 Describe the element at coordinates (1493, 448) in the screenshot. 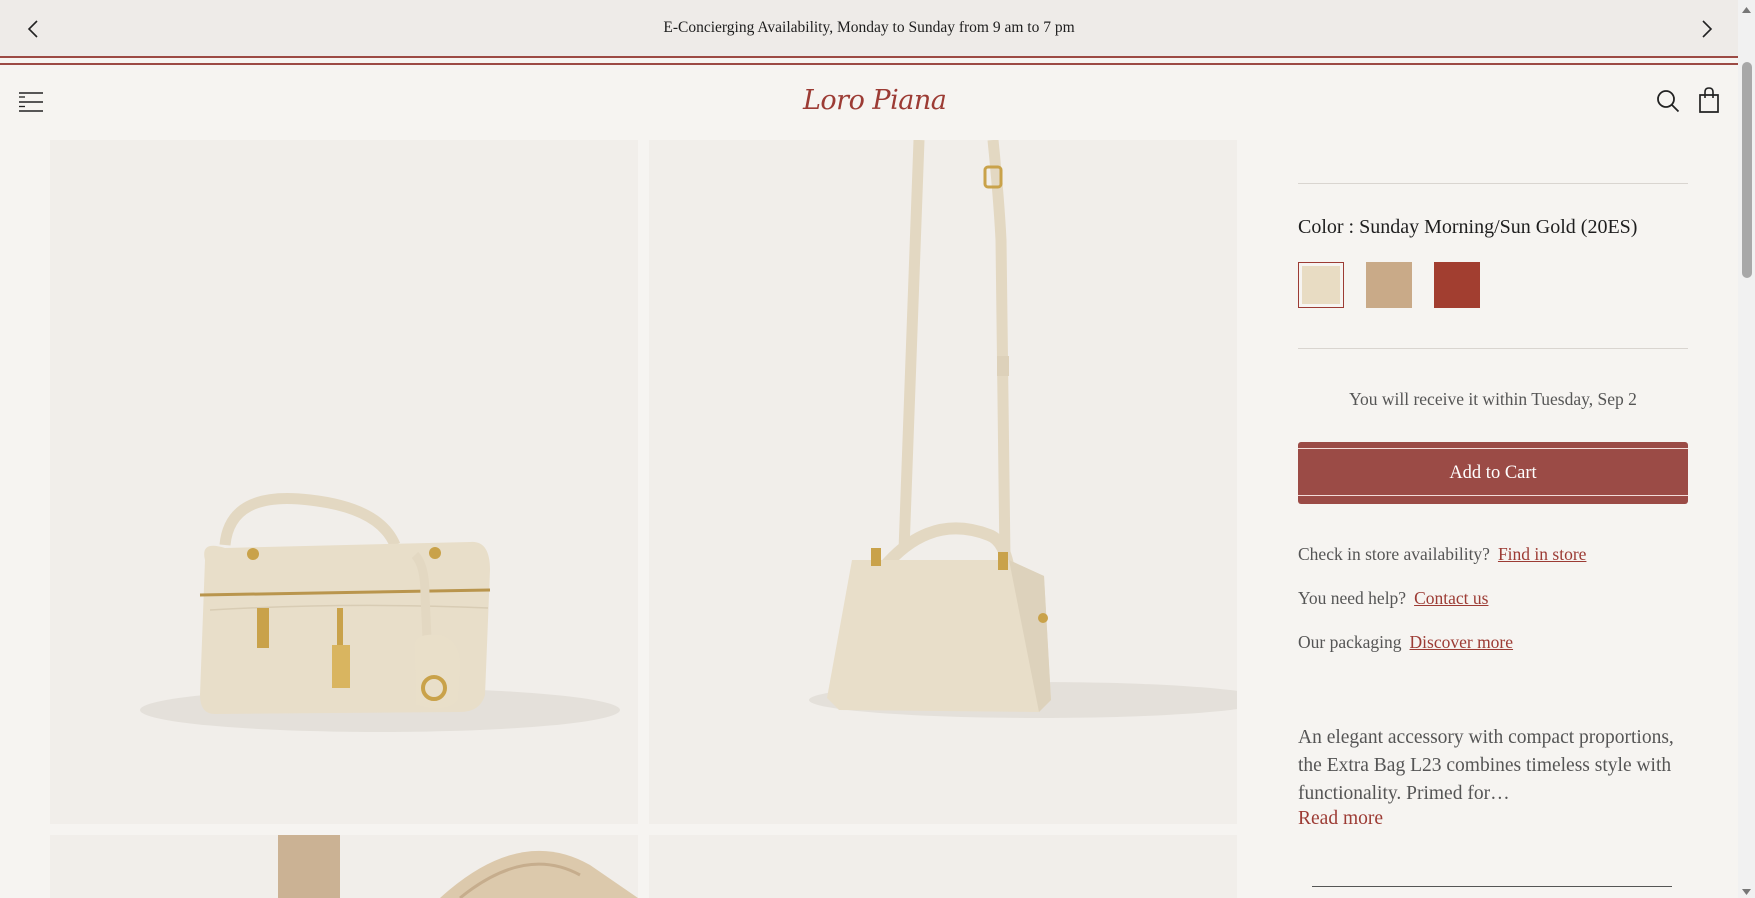

I see `button-inner-line-top` at that location.